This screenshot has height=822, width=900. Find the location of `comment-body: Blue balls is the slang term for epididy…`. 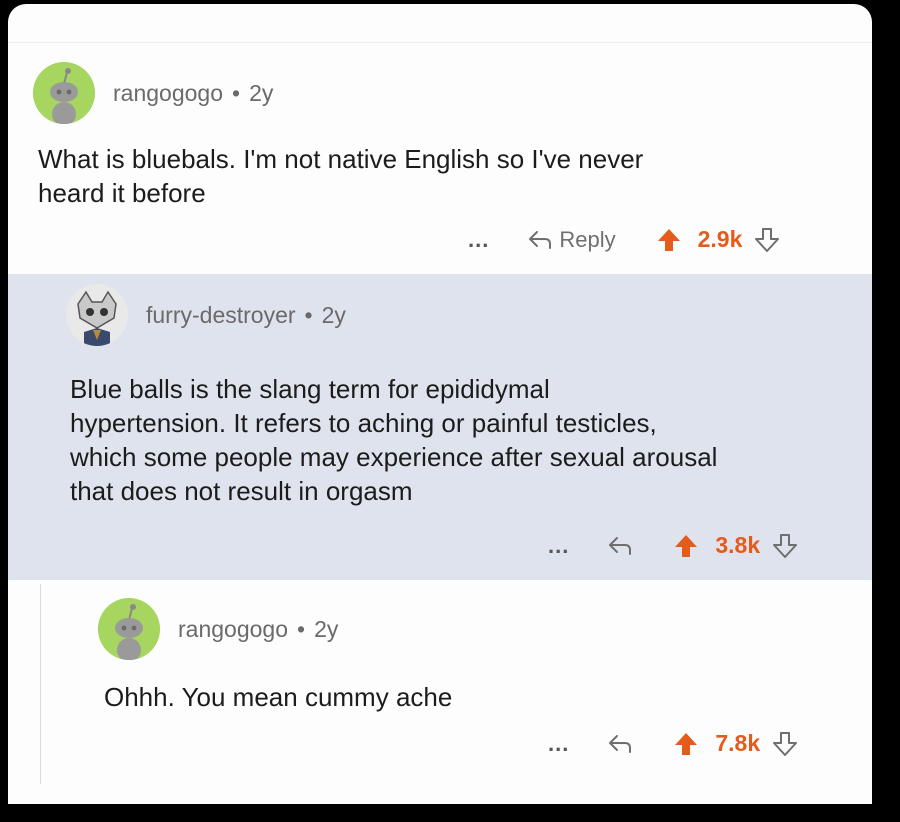

comment-body: Blue balls is the slang term for epididy… is located at coordinates (393, 440).